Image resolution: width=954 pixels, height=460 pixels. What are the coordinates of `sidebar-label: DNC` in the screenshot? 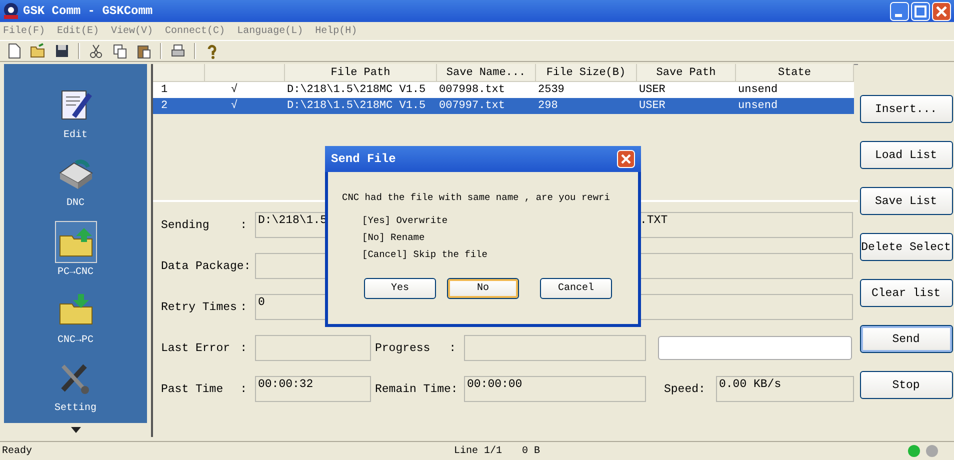 It's located at (75, 204).